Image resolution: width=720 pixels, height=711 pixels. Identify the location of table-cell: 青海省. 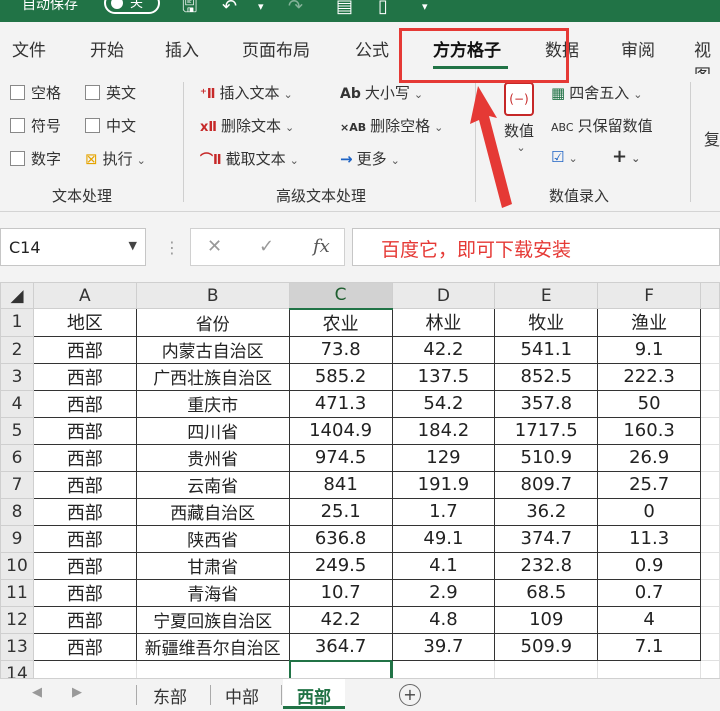
(212, 592).